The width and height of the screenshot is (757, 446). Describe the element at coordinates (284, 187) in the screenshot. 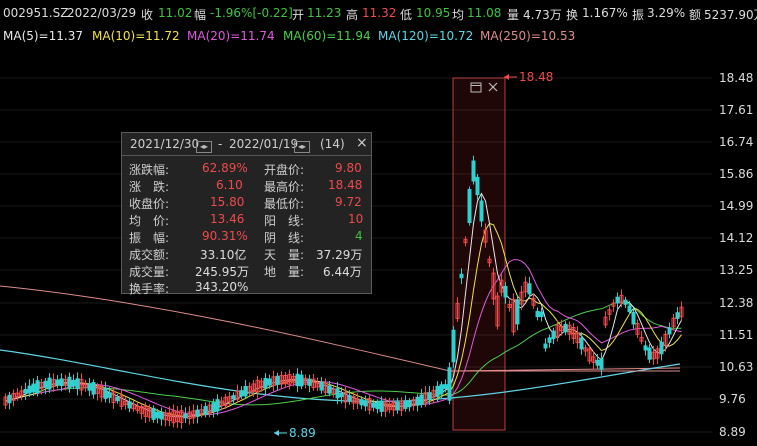

I see `stat-label: 最高价:` at that location.